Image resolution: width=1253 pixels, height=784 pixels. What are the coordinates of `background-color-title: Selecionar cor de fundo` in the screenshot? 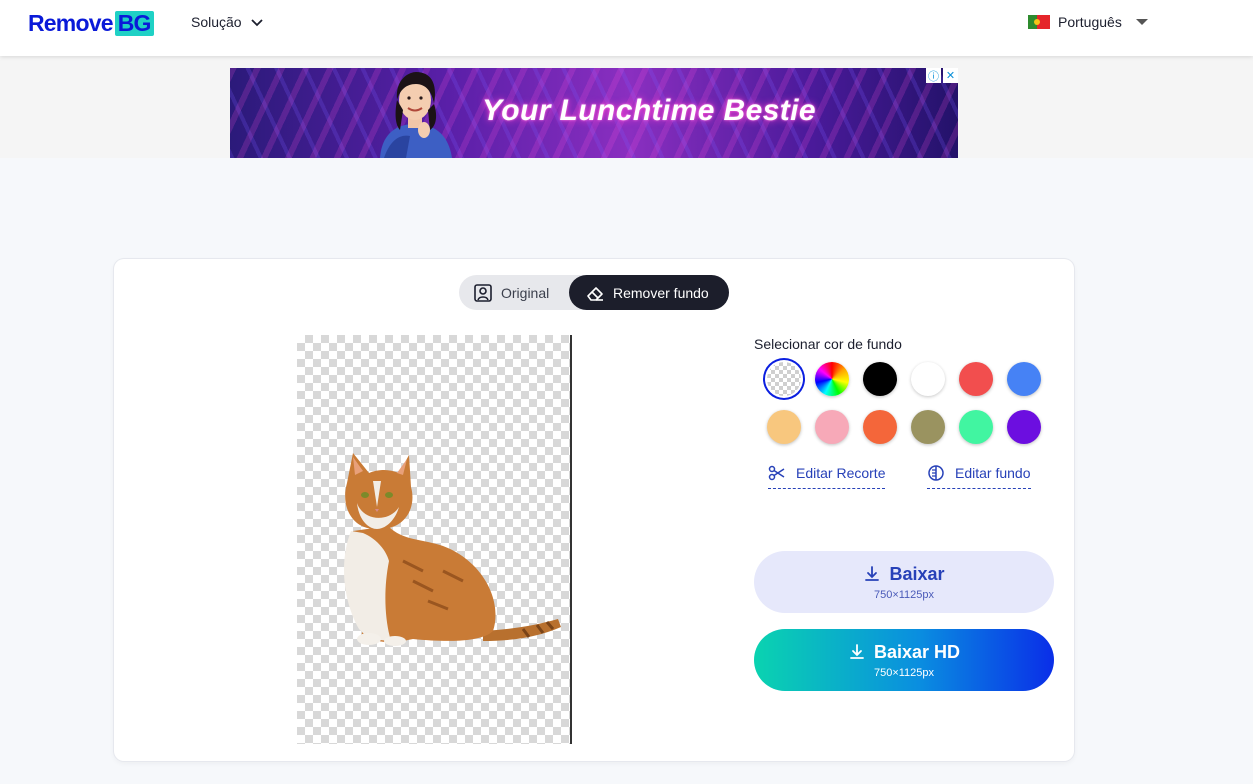 It's located at (828, 344).